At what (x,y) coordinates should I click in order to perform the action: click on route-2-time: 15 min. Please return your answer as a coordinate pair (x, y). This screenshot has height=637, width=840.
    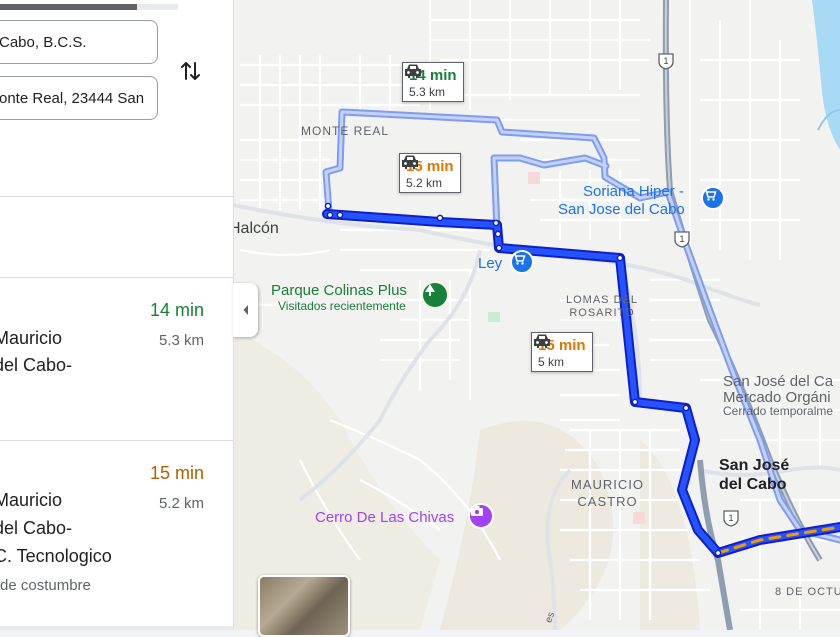
    Looking at the image, I should click on (176, 473).